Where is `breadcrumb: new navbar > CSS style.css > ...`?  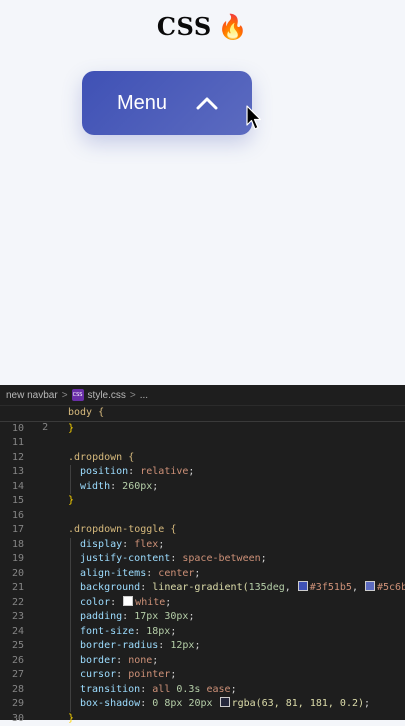 breadcrumb: new navbar > CSS style.css > ... is located at coordinates (202, 395).